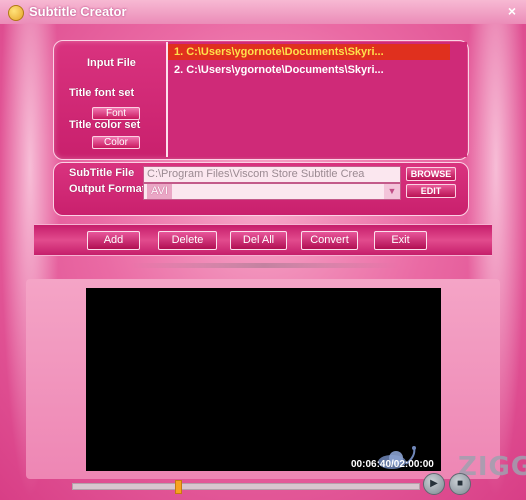  Describe the element at coordinates (400, 240) in the screenshot. I see `exit-button: Exit` at that location.